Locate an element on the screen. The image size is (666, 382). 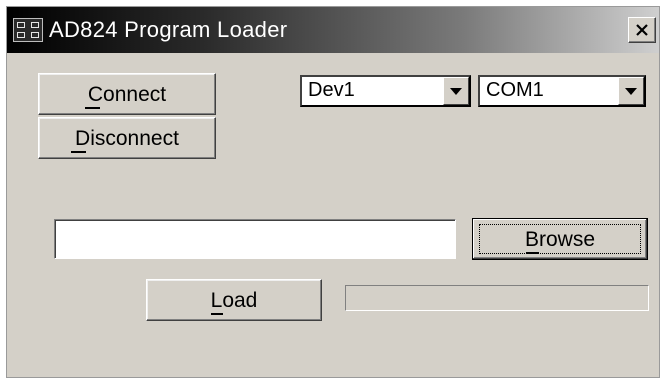
browse-label: Browse is located at coordinates (560, 239).